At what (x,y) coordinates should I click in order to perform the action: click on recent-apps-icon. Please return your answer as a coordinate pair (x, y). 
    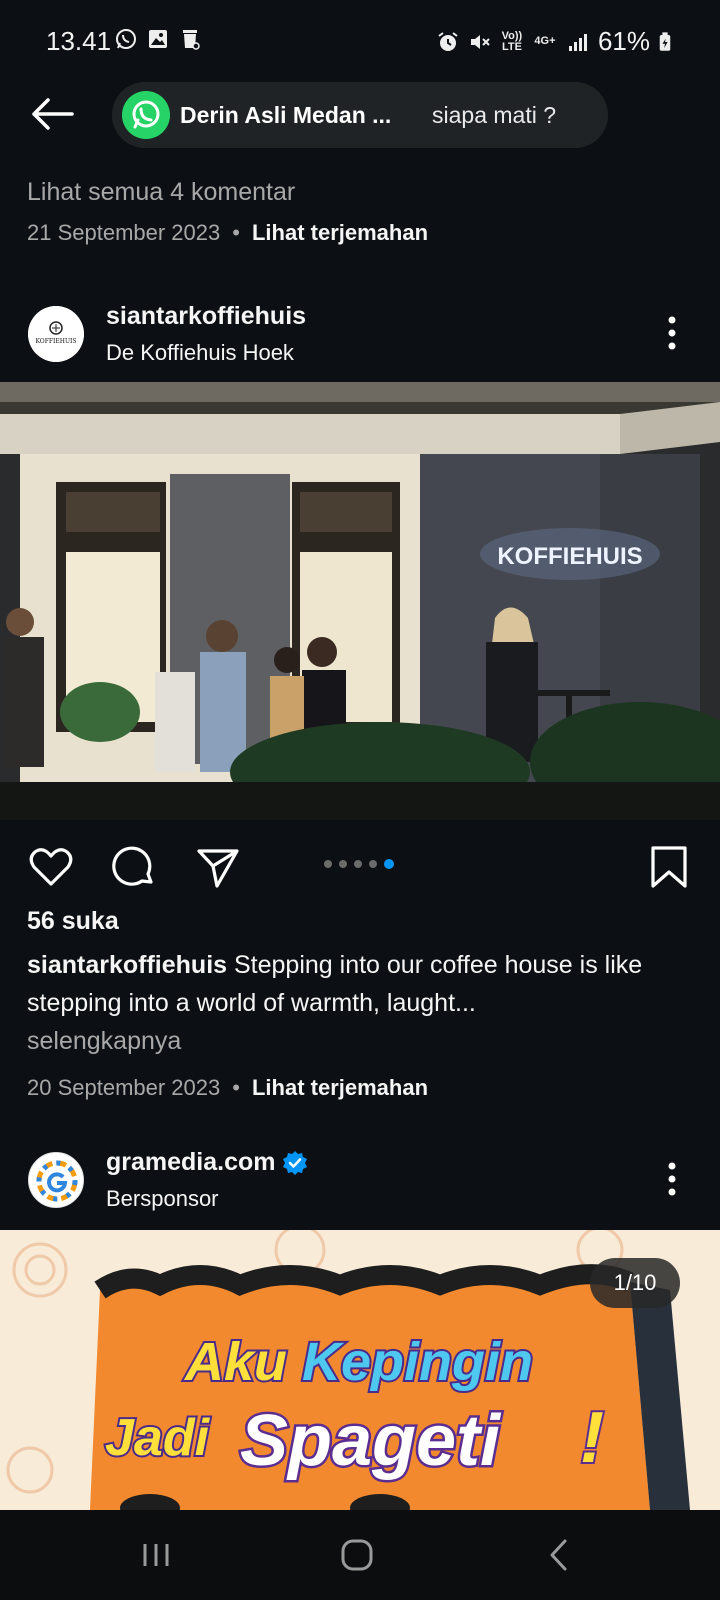
    Looking at the image, I should click on (156, 1555).